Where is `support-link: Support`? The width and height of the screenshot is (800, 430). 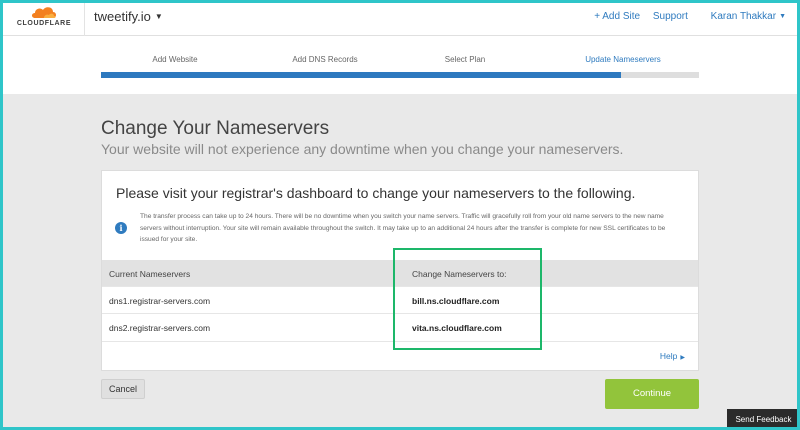 support-link: Support is located at coordinates (670, 16).